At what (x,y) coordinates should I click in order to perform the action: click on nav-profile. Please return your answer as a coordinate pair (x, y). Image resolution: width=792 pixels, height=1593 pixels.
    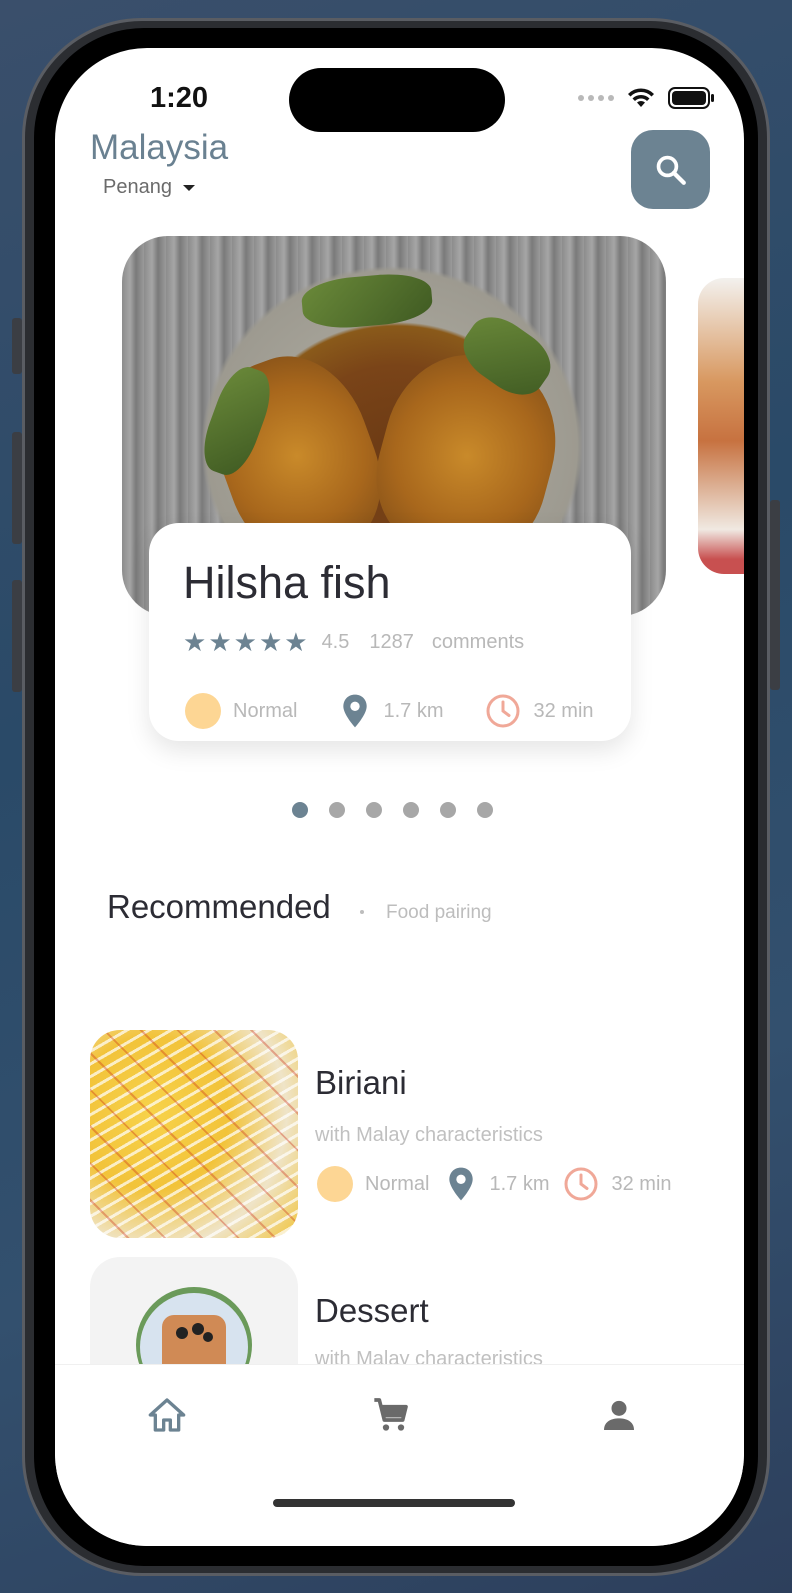
    Looking at the image, I should click on (619, 1415).